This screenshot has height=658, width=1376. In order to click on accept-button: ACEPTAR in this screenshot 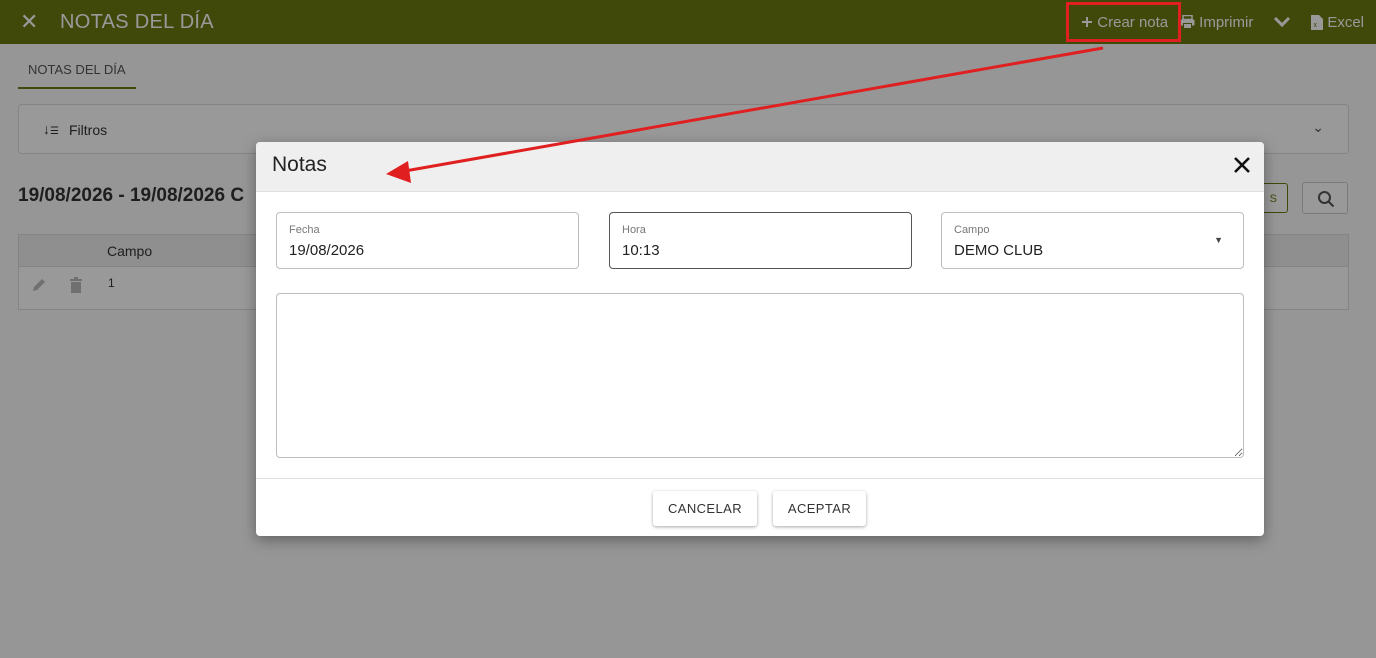, I will do `click(819, 508)`.